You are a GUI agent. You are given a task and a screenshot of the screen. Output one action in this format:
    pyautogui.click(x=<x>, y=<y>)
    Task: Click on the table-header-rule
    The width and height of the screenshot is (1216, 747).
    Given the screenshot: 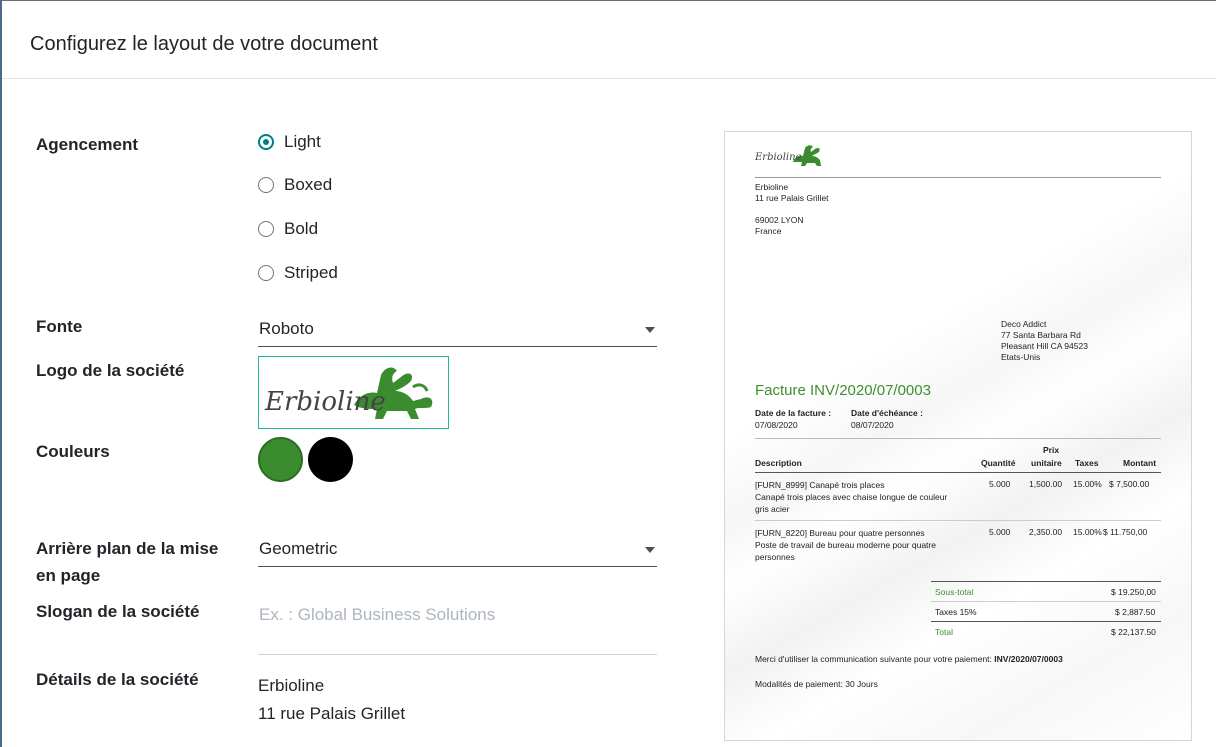 What is the action you would take?
    pyautogui.click(x=958, y=472)
    